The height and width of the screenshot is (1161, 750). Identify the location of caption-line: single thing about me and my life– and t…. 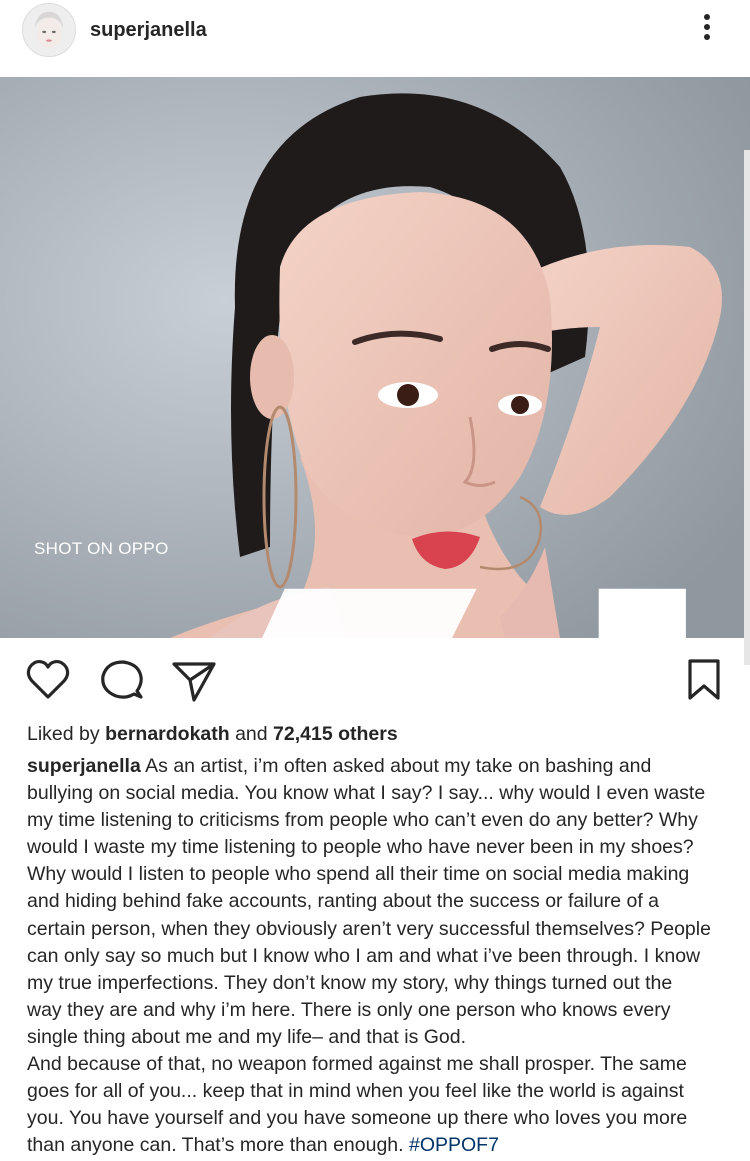
(247, 1036).